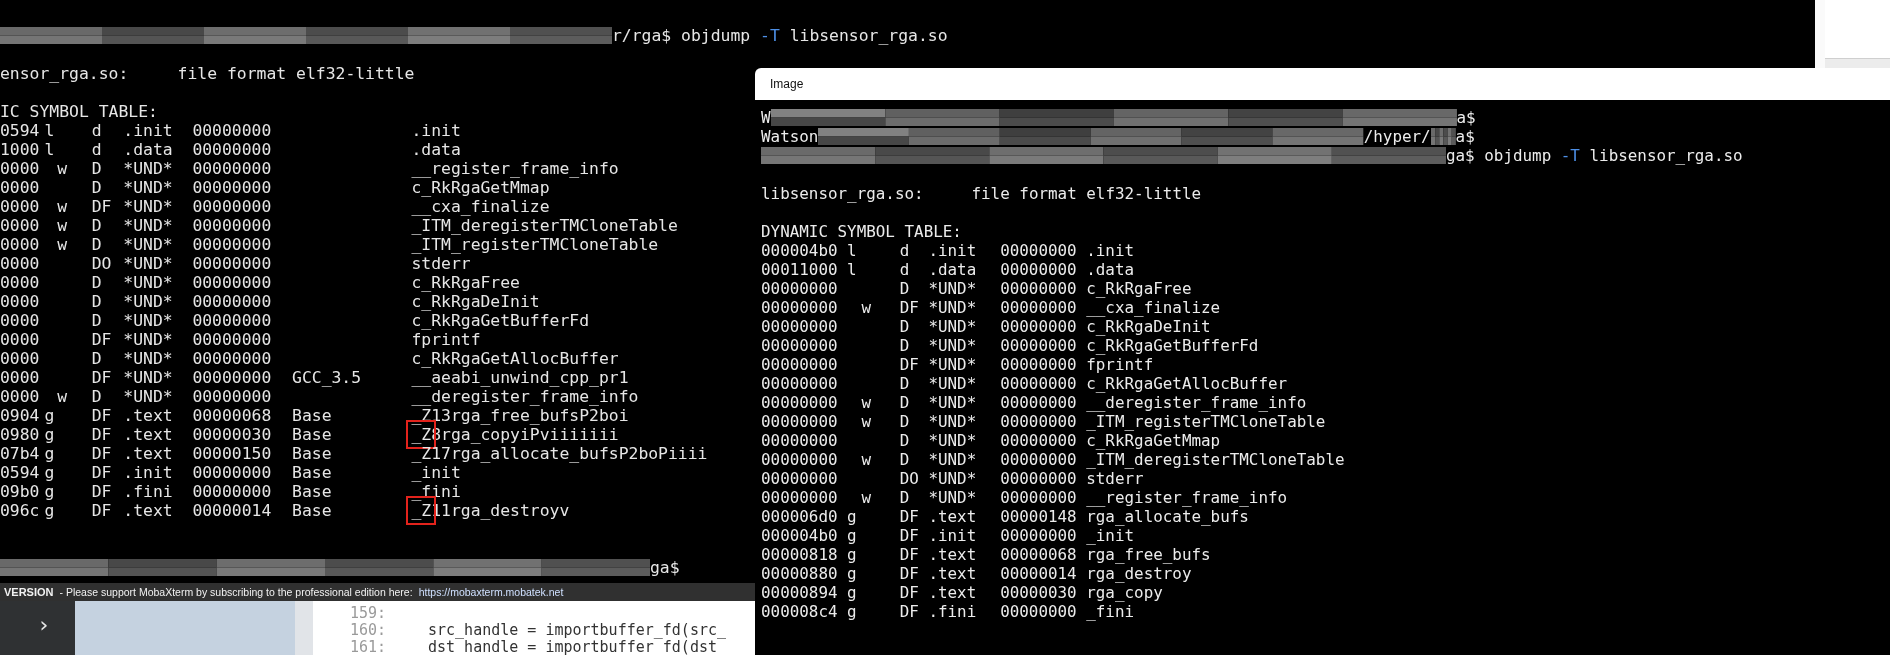 The width and height of the screenshot is (1890, 655). Describe the element at coordinates (22, 149) in the screenshot. I see `symbol-field: 1000` at that location.